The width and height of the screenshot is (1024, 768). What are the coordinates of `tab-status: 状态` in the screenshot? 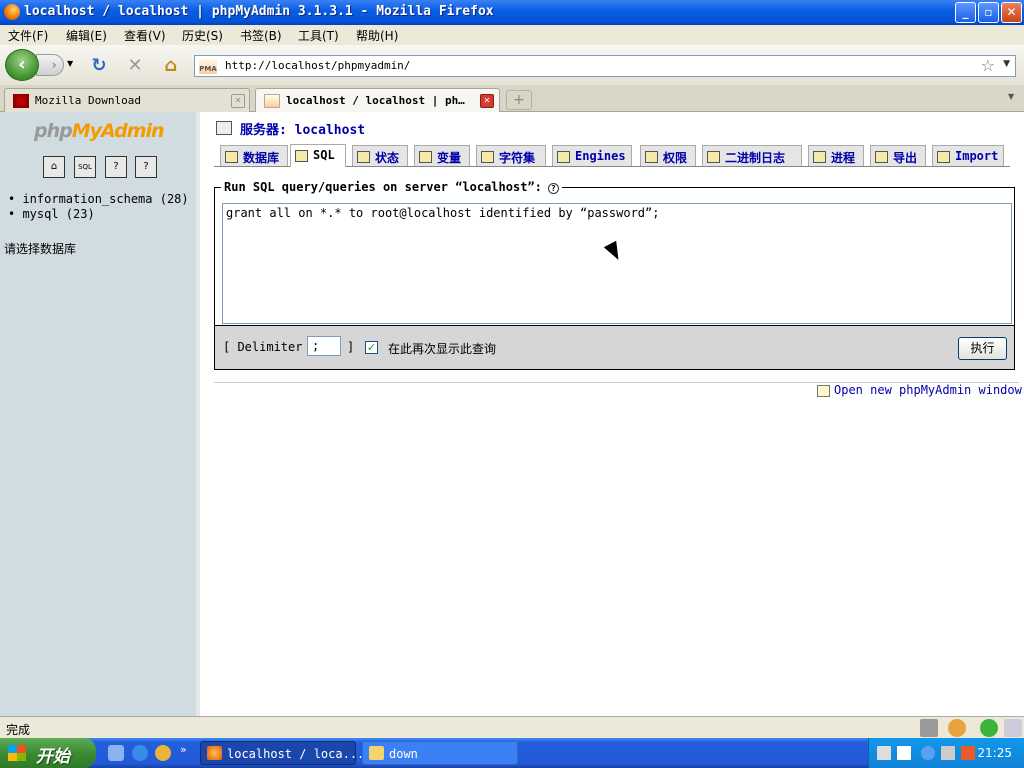 It's located at (380, 155).